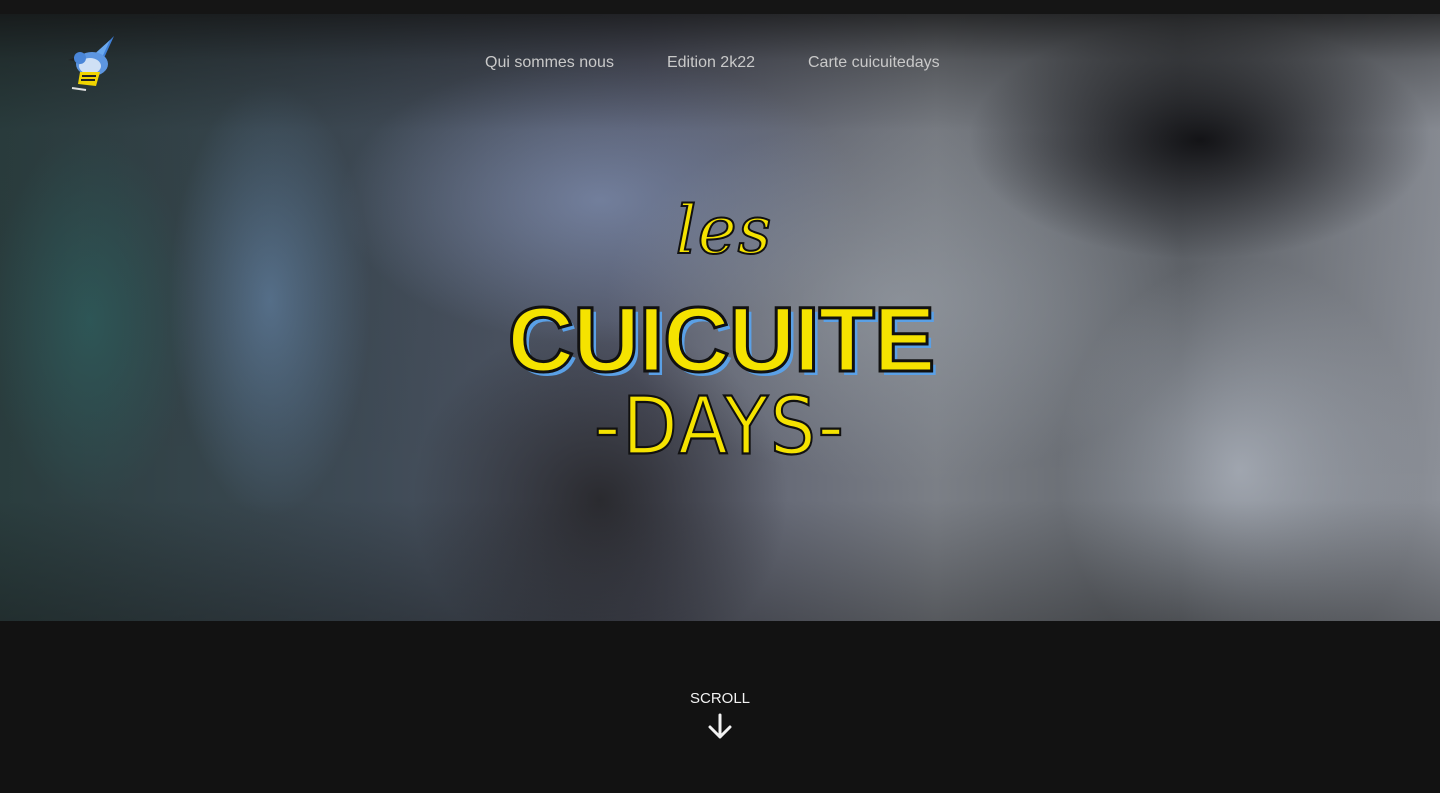 This screenshot has width=1440, height=793. Describe the element at coordinates (549, 63) in the screenshot. I see `nav-item-qui-sommes-nous: Qui sommes nous` at that location.